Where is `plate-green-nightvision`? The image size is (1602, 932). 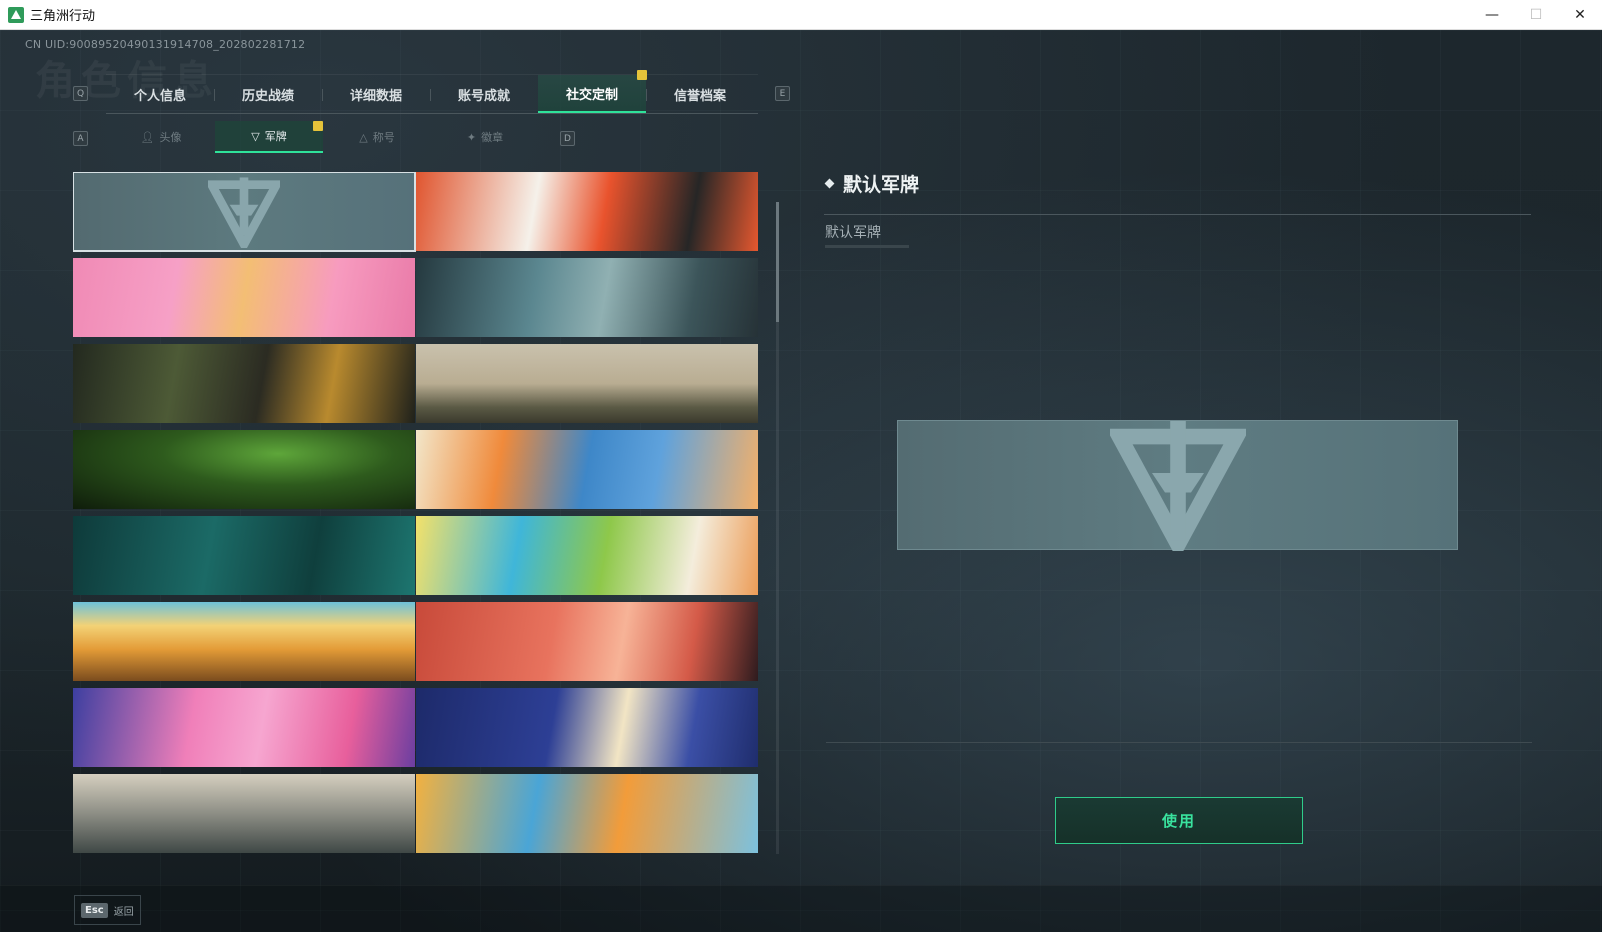
plate-green-nightvision is located at coordinates (244, 469).